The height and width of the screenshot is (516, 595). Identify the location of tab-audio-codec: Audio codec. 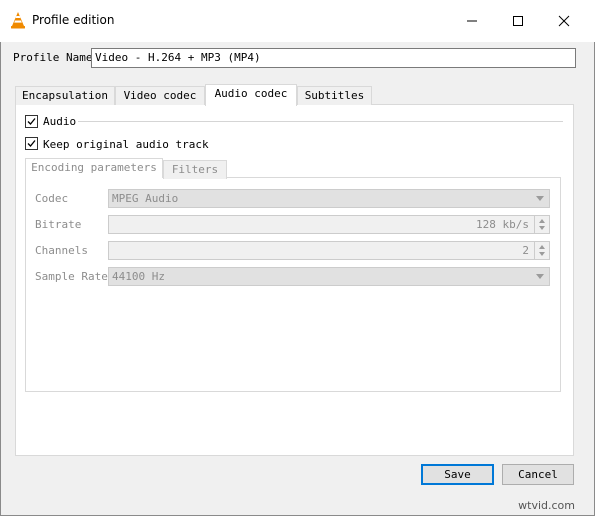
(251, 95).